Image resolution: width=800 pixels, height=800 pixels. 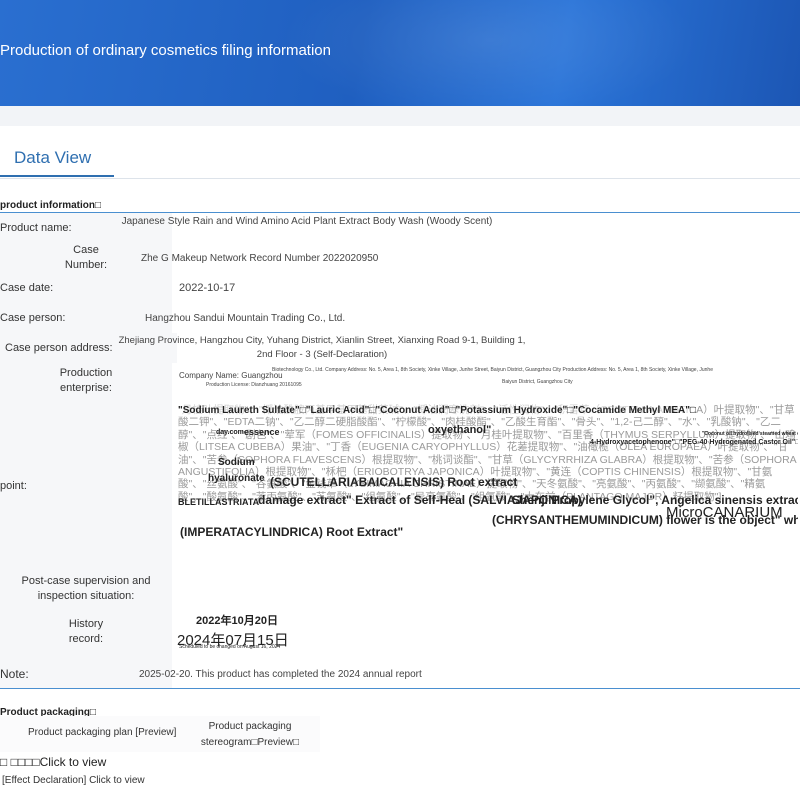 What do you see at coordinates (236, 478) in the screenshot?
I see `ingredient-overlay-8: hyaluronate` at bounding box center [236, 478].